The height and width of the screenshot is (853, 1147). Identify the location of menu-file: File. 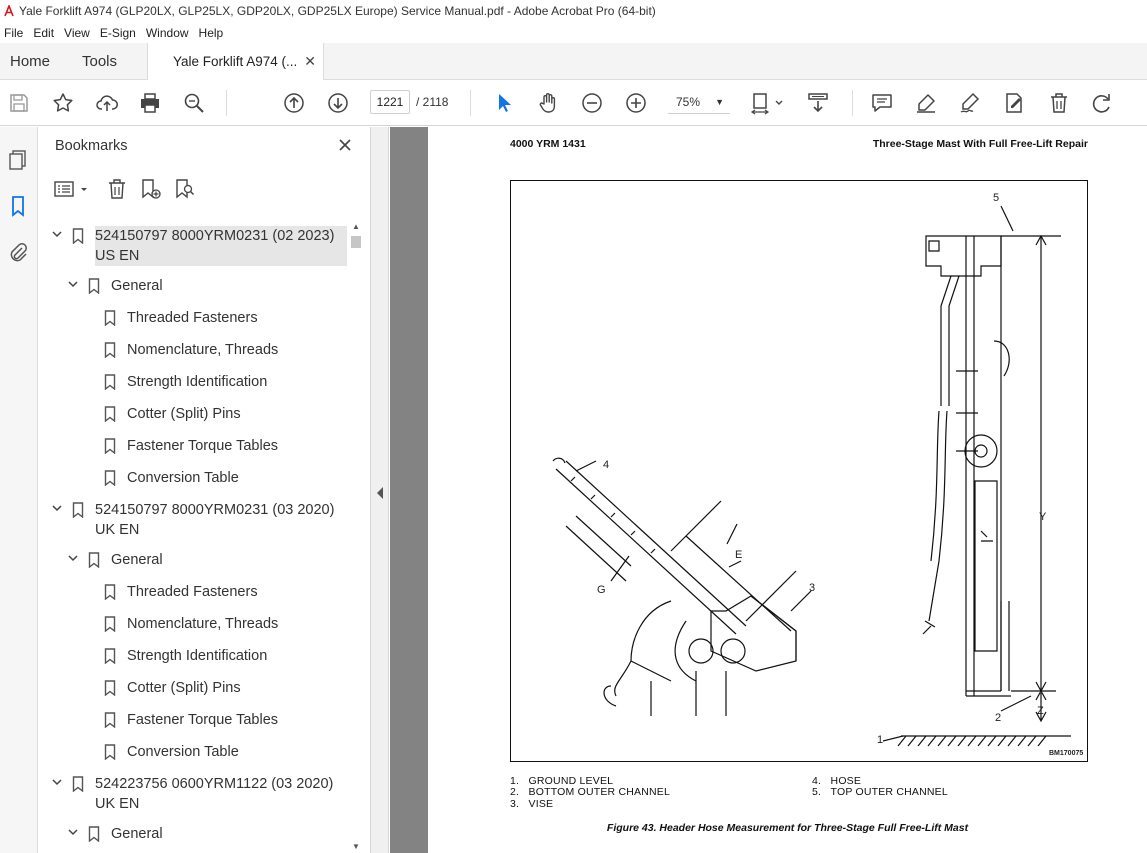
(14, 33).